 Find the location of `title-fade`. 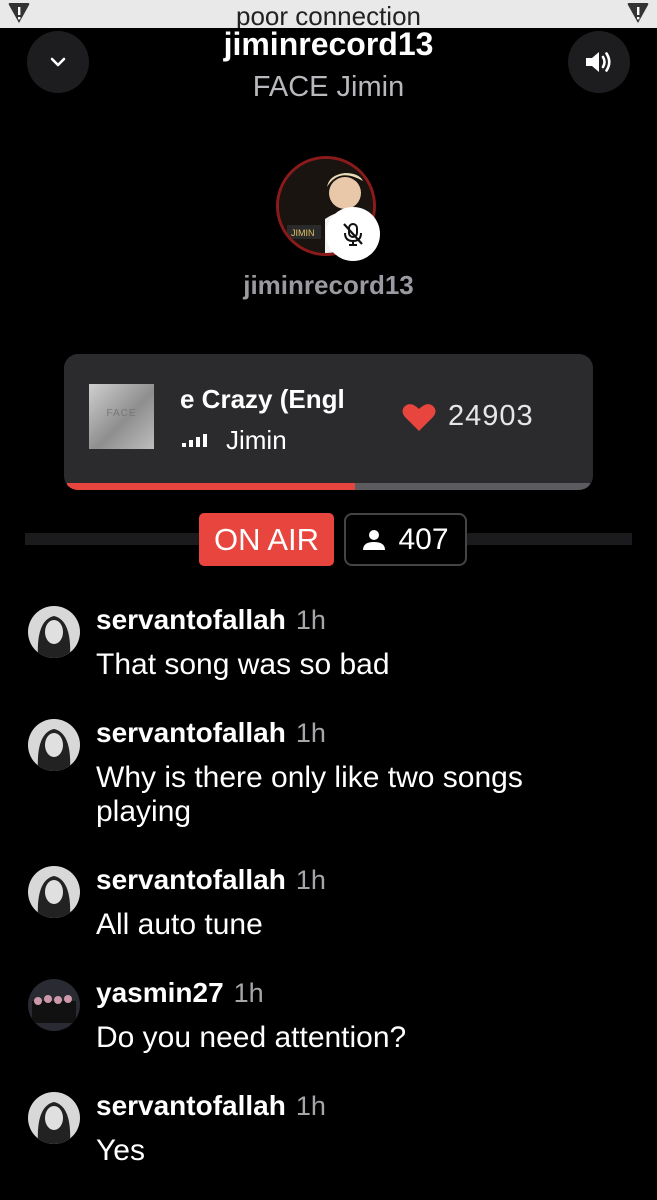

title-fade is located at coordinates (366, 400).